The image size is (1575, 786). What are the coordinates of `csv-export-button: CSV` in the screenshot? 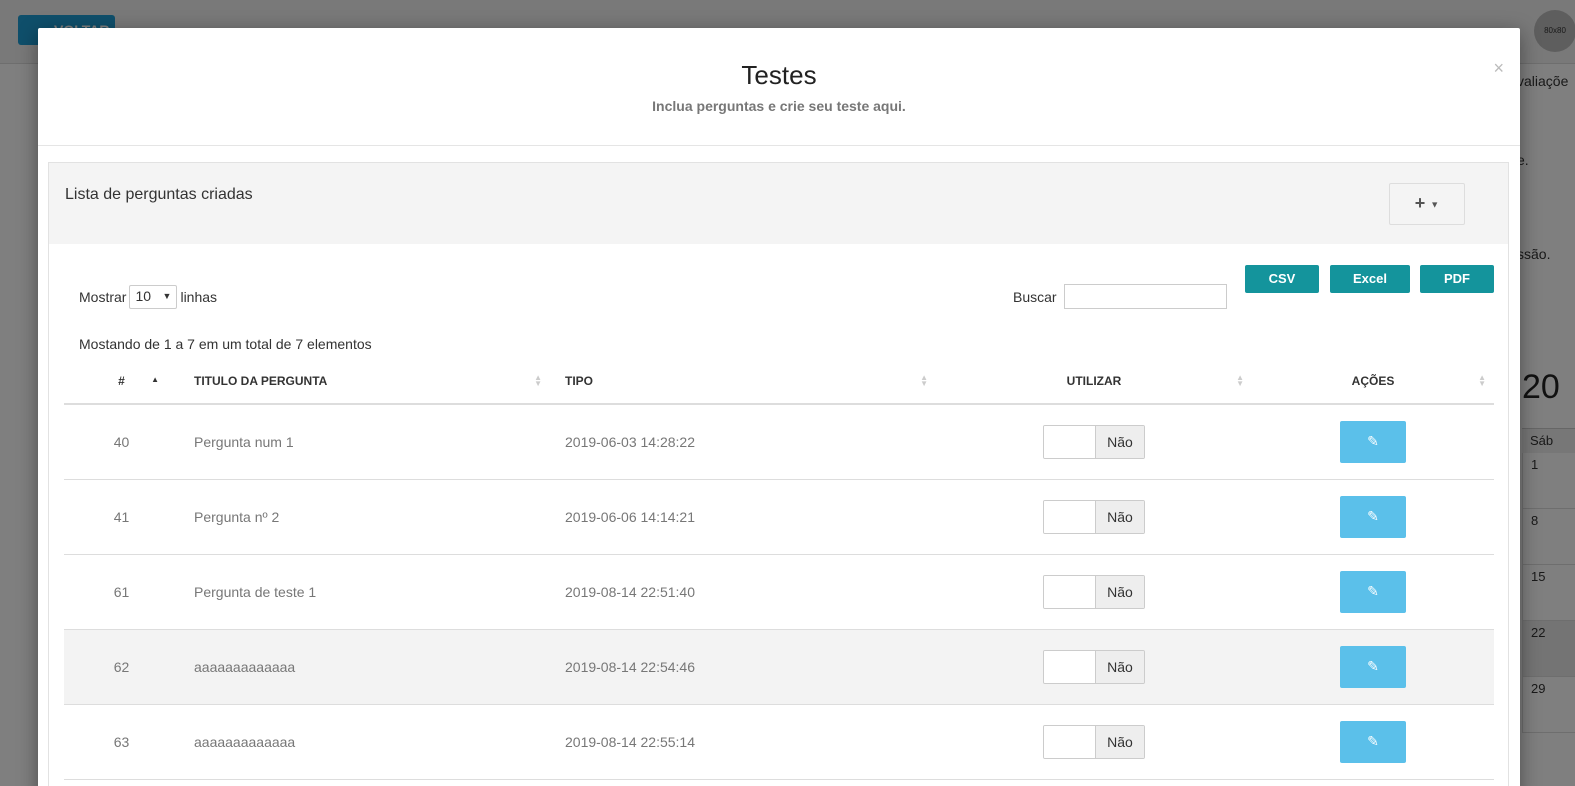 It's located at (1282, 279).